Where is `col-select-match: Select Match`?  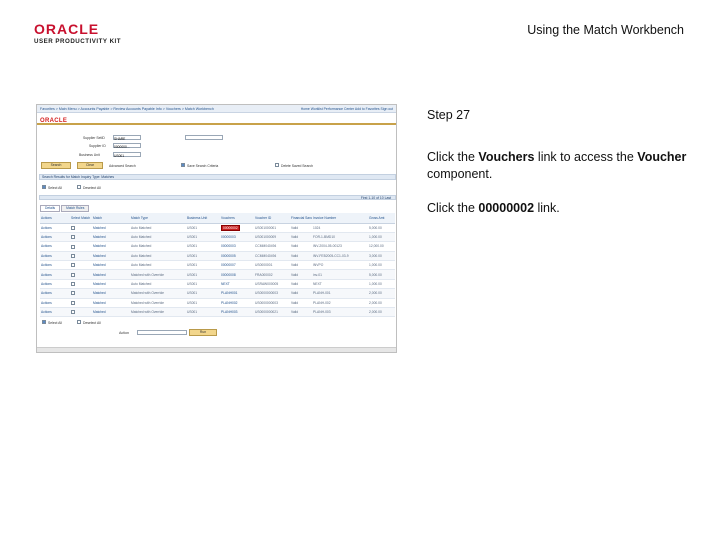
col-select-match: Select Match is located at coordinates (81, 218).